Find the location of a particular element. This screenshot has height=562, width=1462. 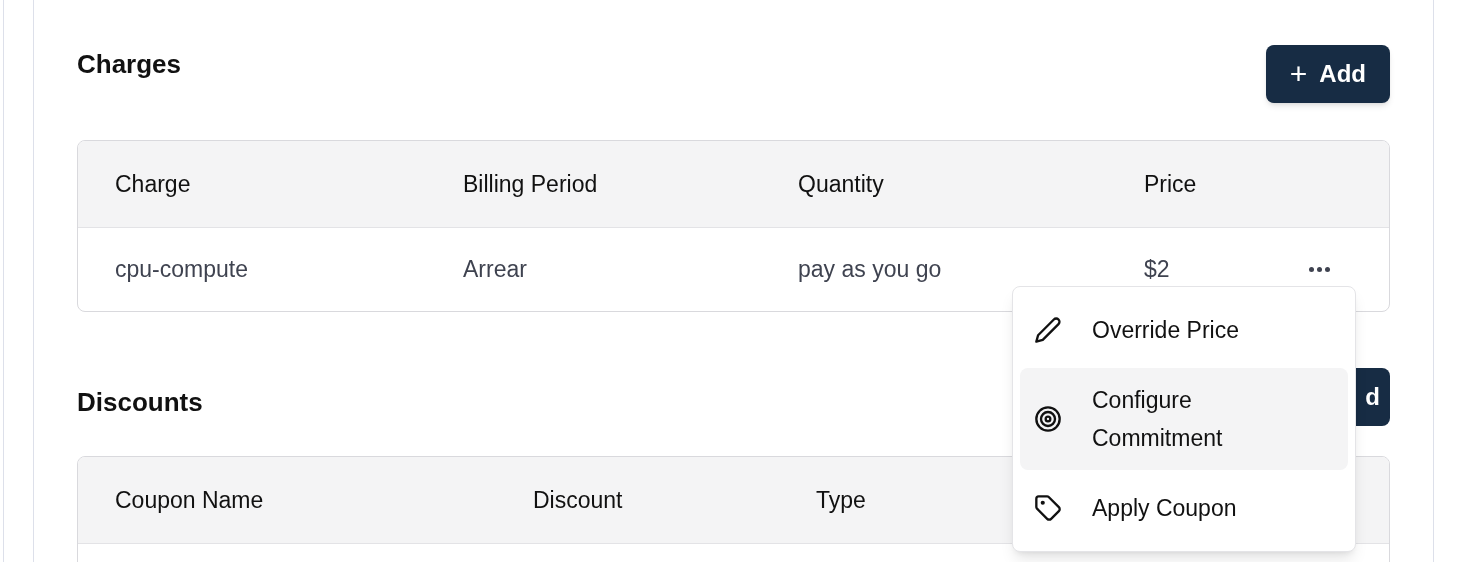

target-icon is located at coordinates (1048, 419).